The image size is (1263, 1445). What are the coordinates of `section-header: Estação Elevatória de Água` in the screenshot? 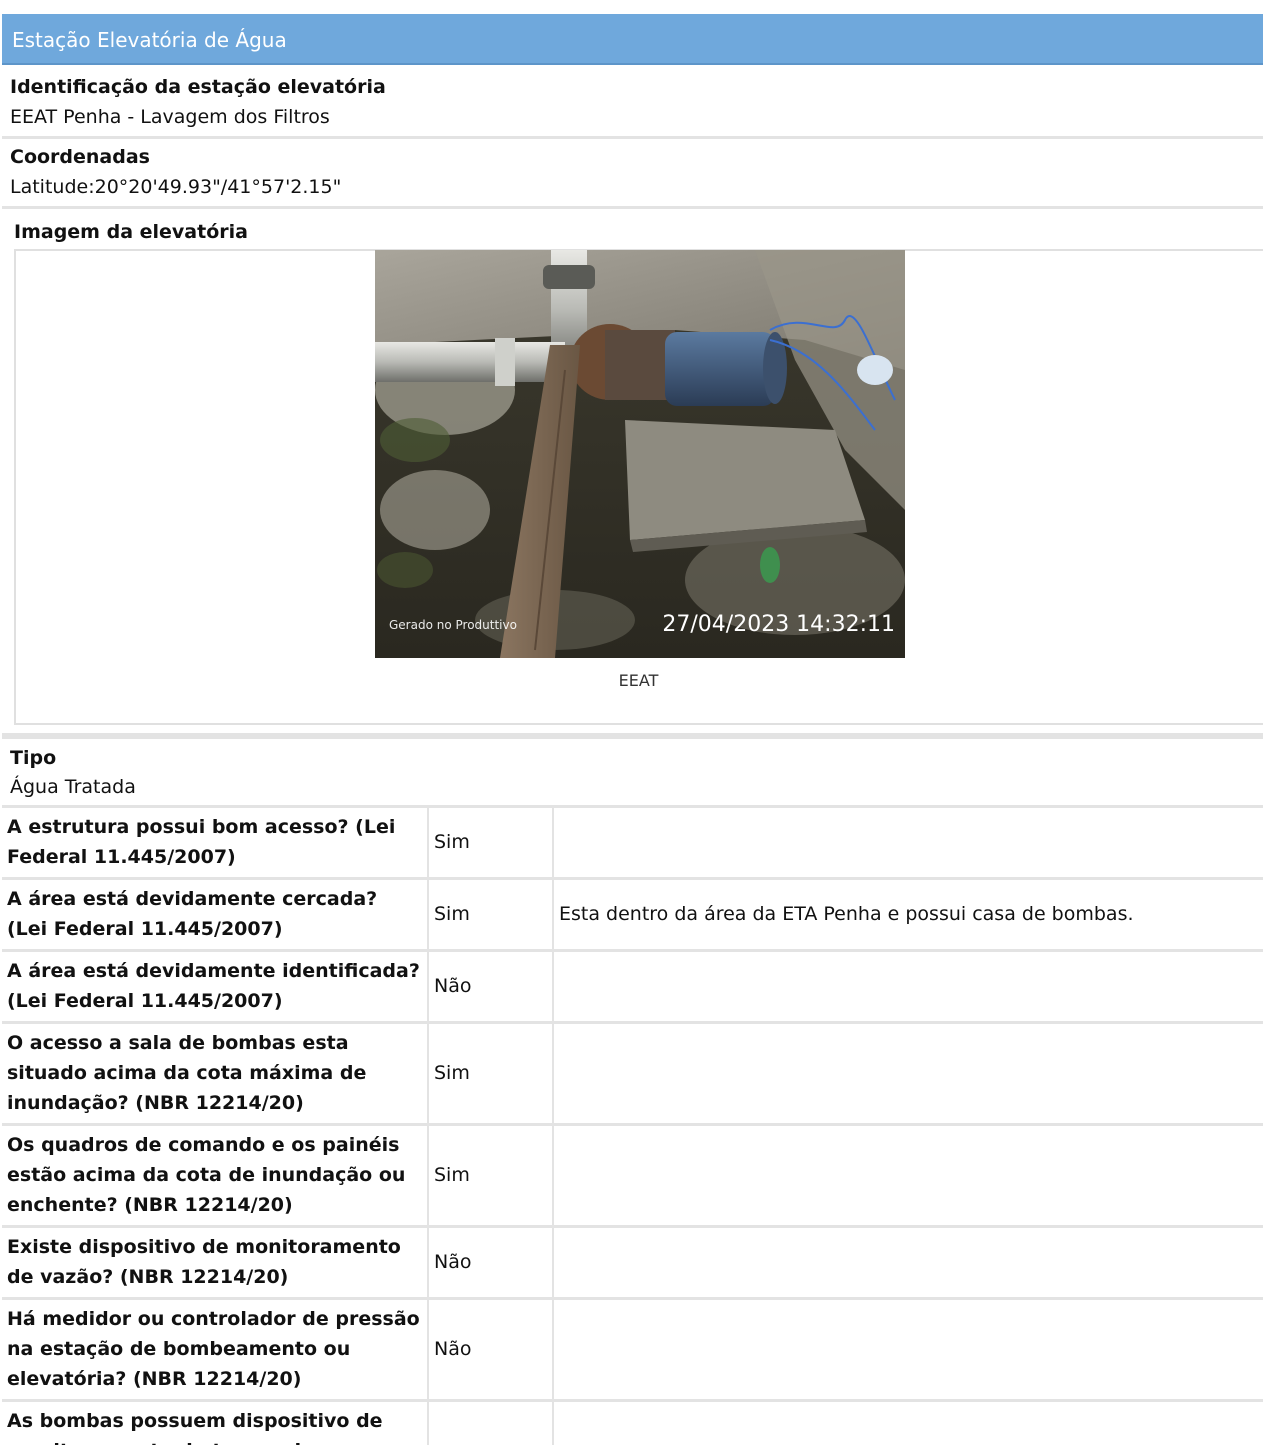 It's located at (632, 39).